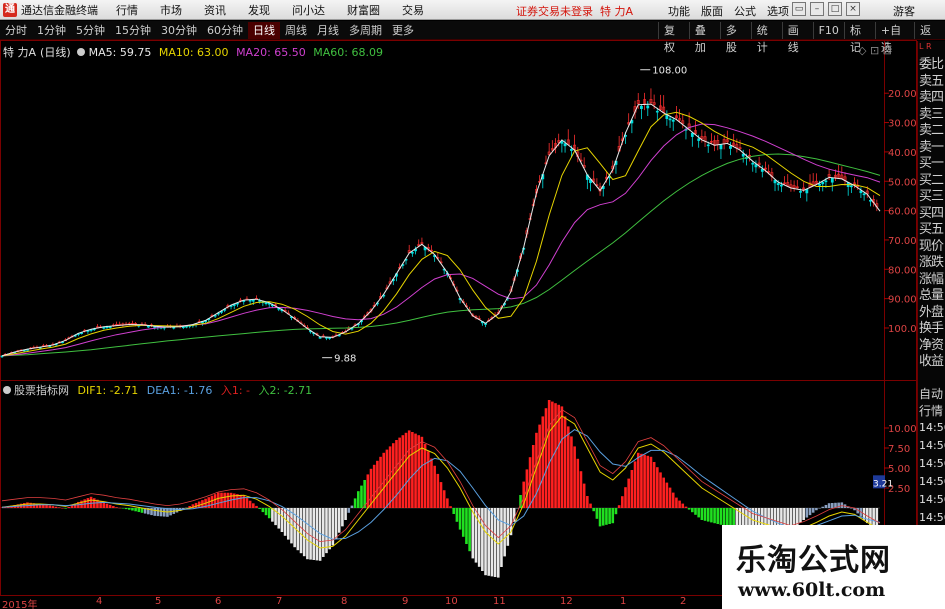  What do you see at coordinates (279, 601) in the screenshot?
I see `x-axis-label: 7` at bounding box center [279, 601].